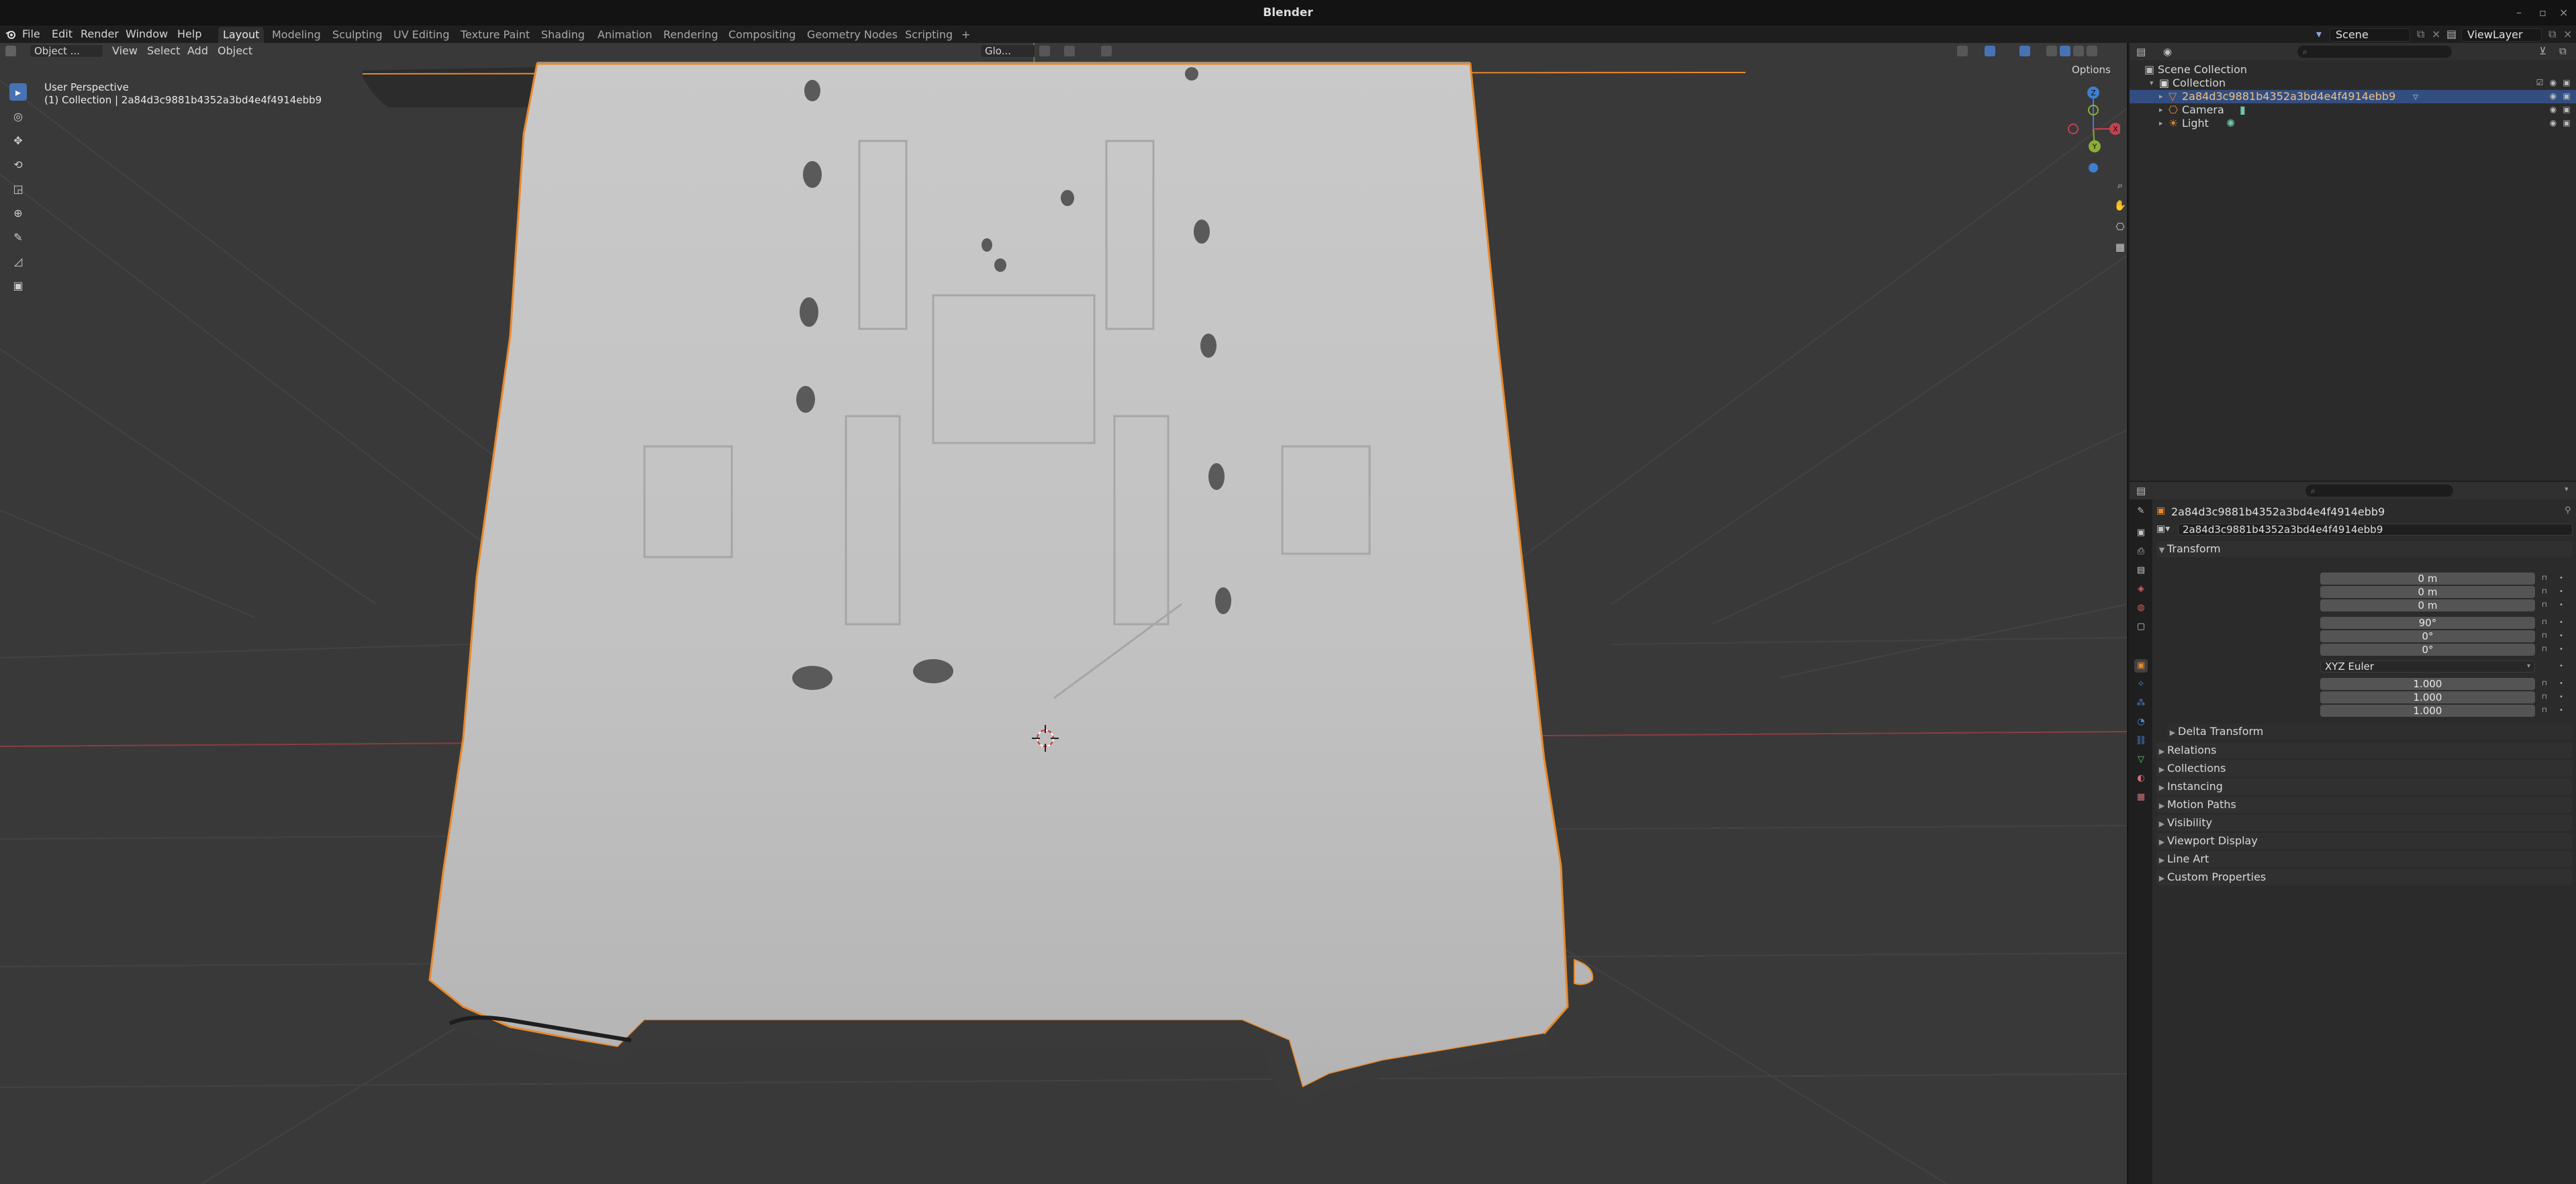 Image resolution: width=2576 pixels, height=1184 pixels. Describe the element at coordinates (2568, 510) in the screenshot. I see `pin-icon: ⚲` at that location.